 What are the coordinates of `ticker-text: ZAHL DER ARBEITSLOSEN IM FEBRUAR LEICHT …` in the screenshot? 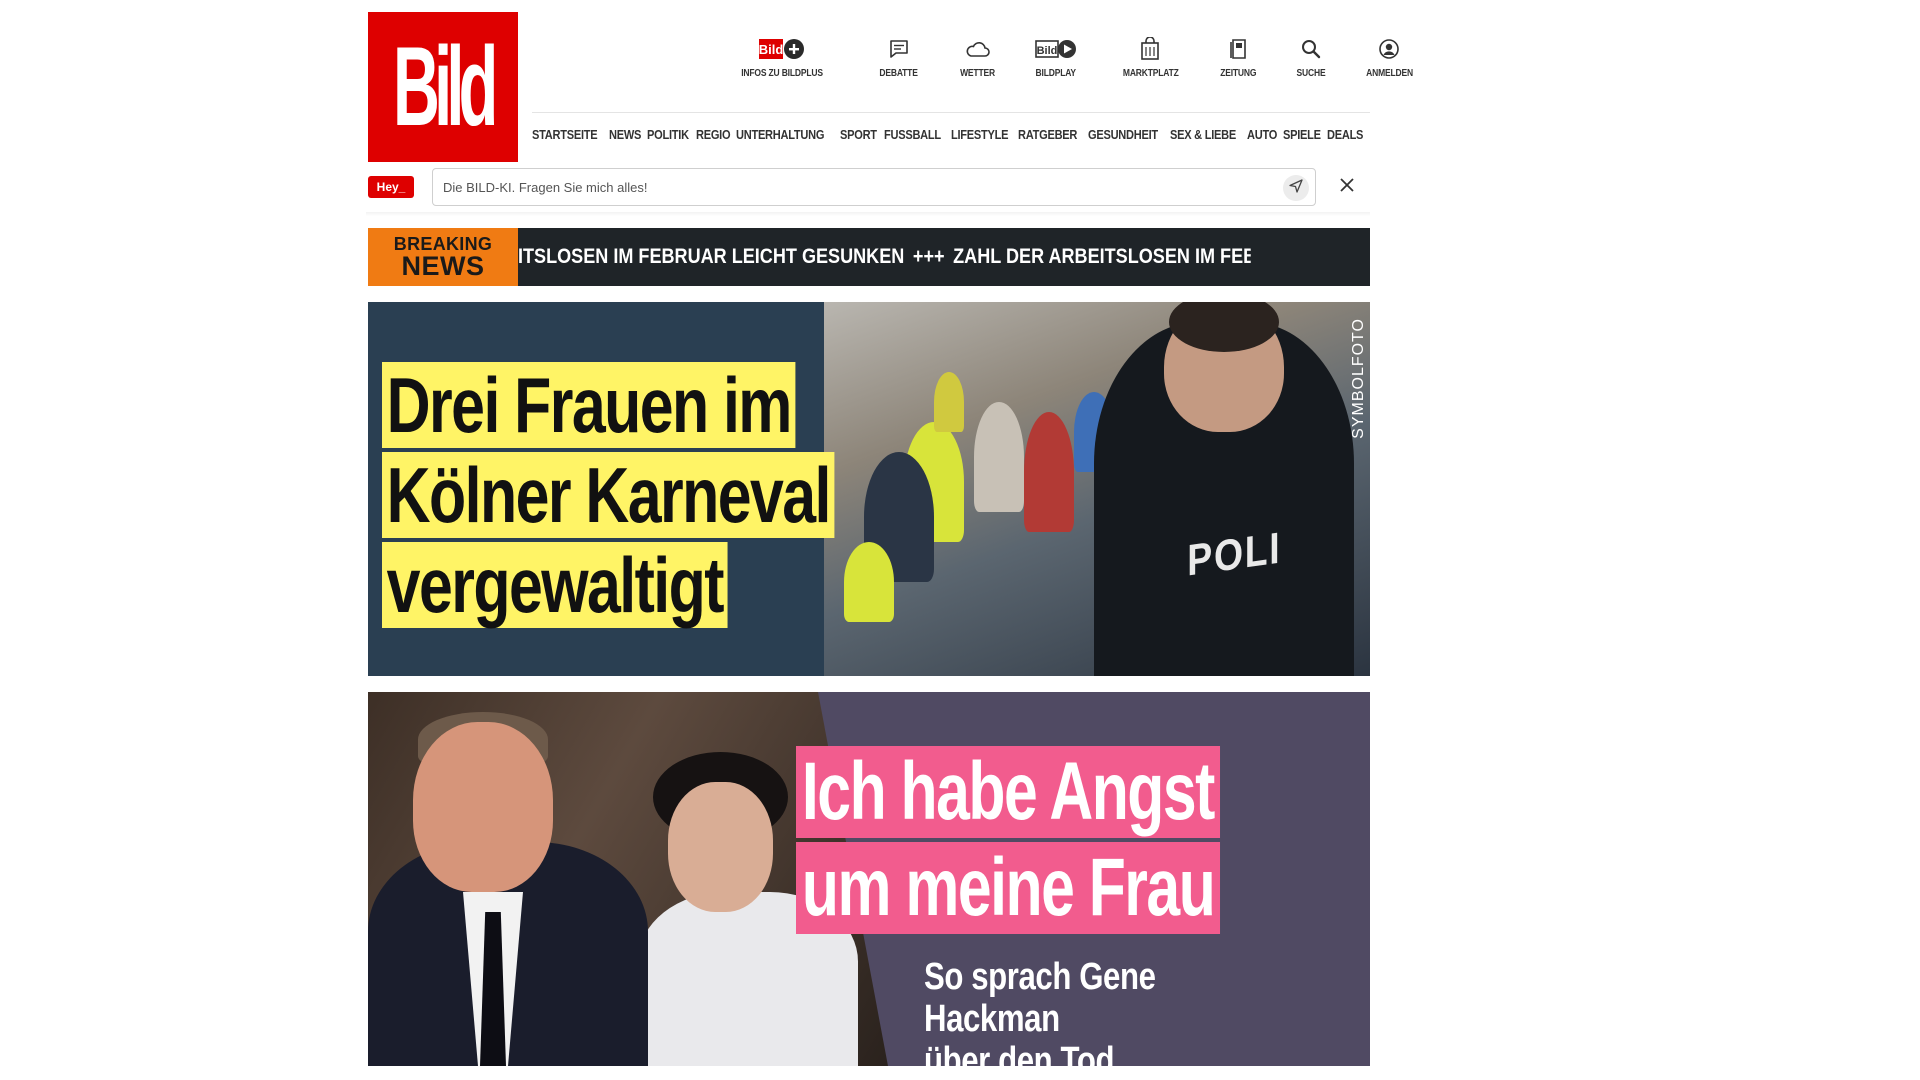 It's located at (1102, 256).